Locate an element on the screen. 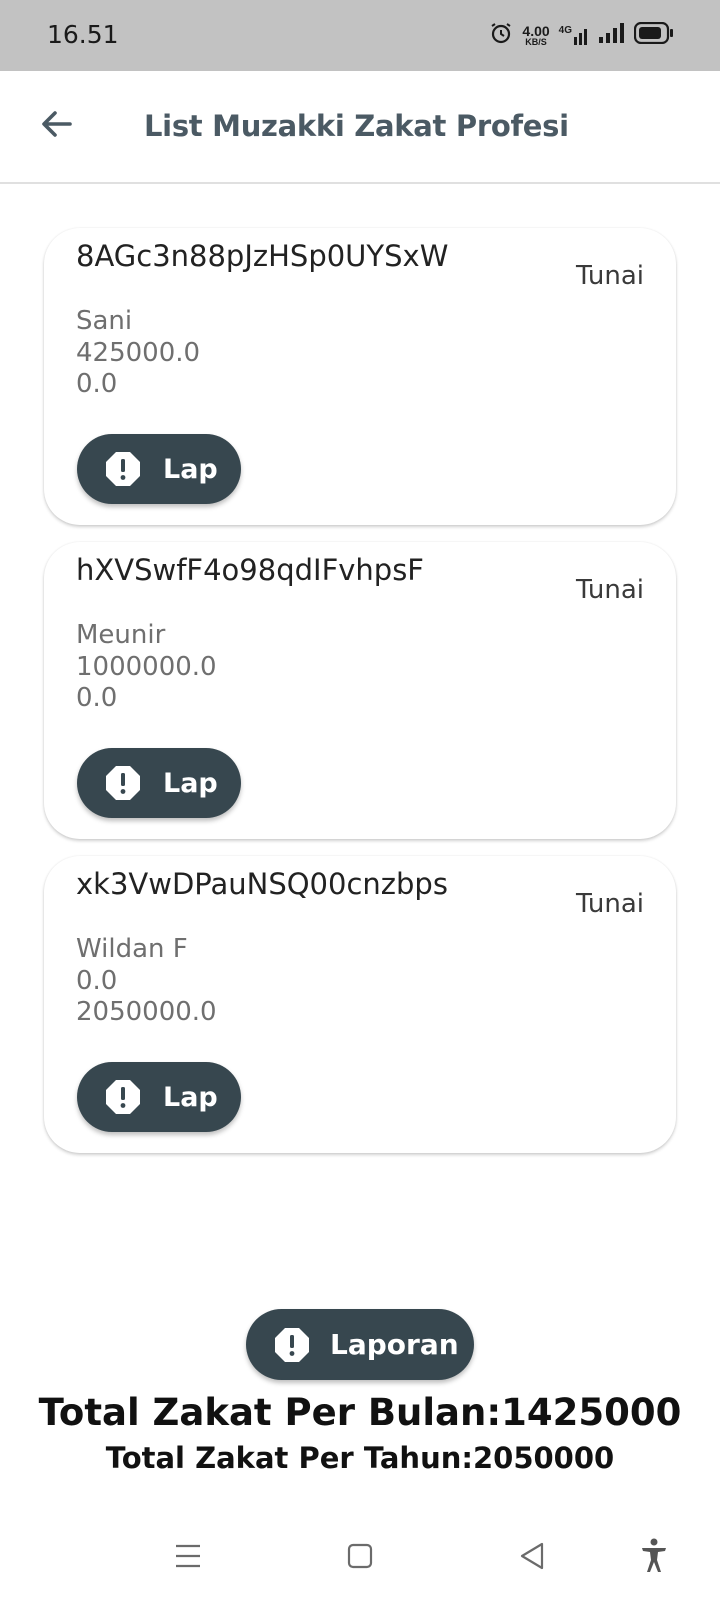 This screenshot has width=720, height=1600. nav-menu-button is located at coordinates (188, 1558).